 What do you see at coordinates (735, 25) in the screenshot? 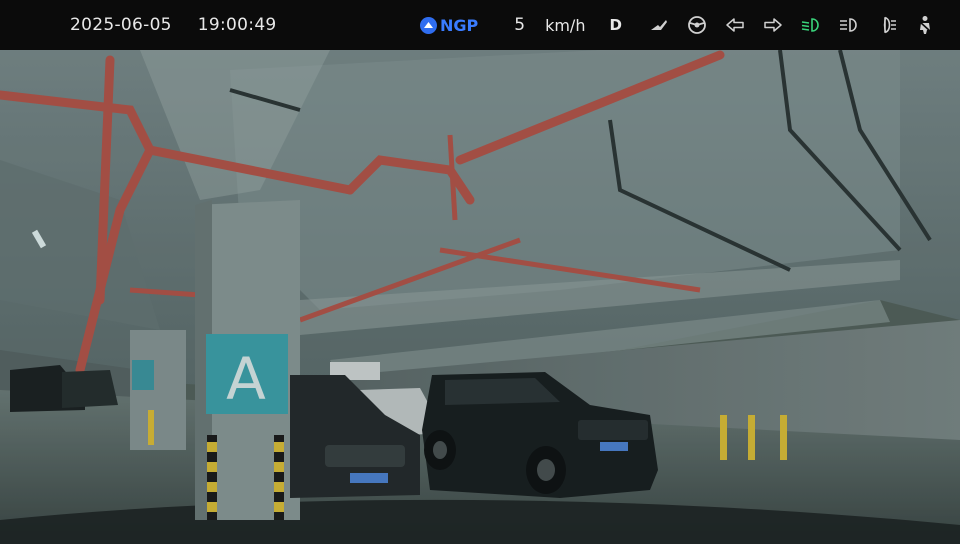
I see `turn-left-icon` at bounding box center [735, 25].